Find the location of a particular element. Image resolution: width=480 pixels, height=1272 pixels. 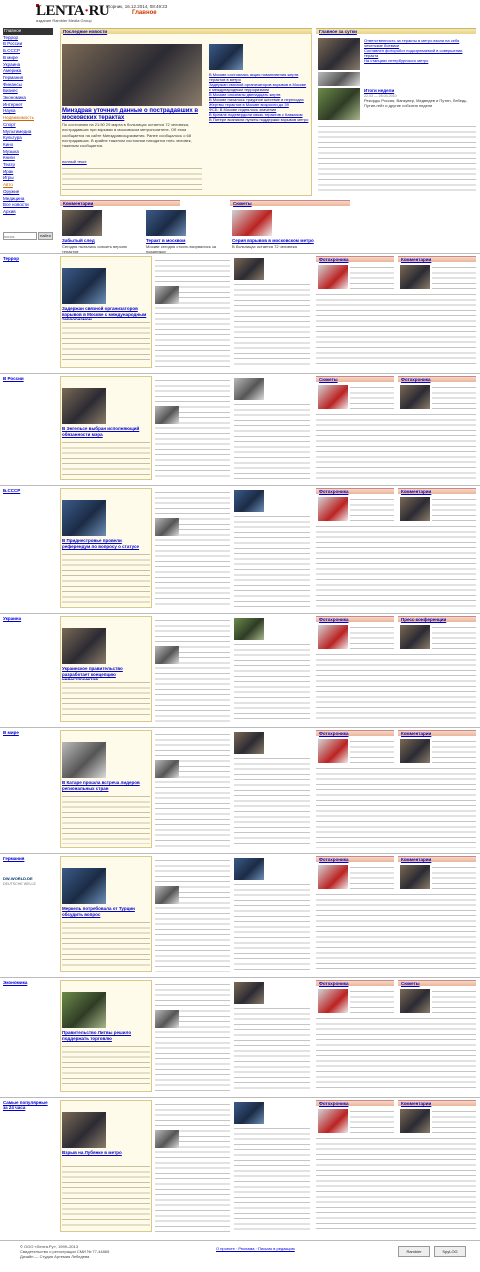

nav-item: В России is located at coordinates (28, 44).